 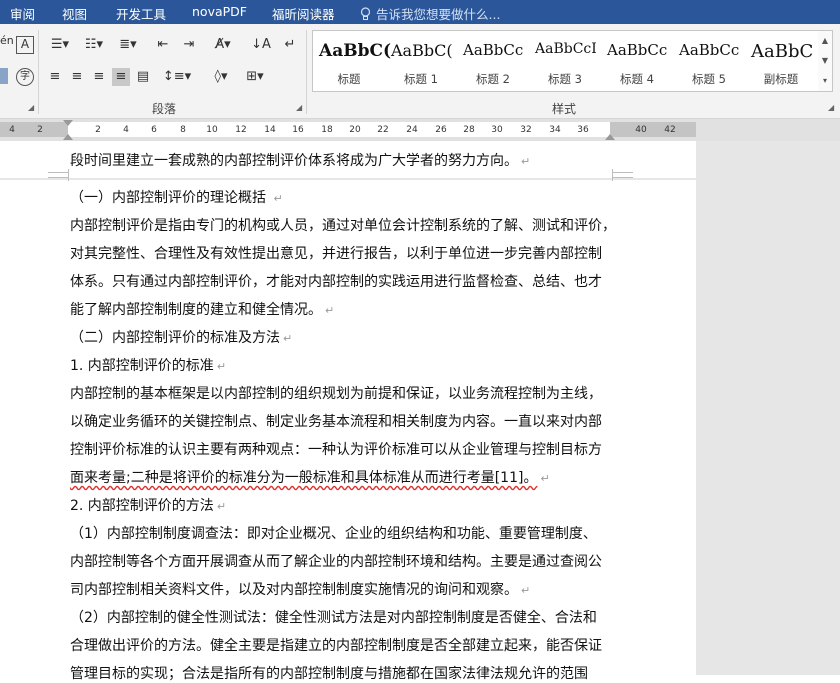 I want to click on ruler-number: 4, so click(x=126, y=130).